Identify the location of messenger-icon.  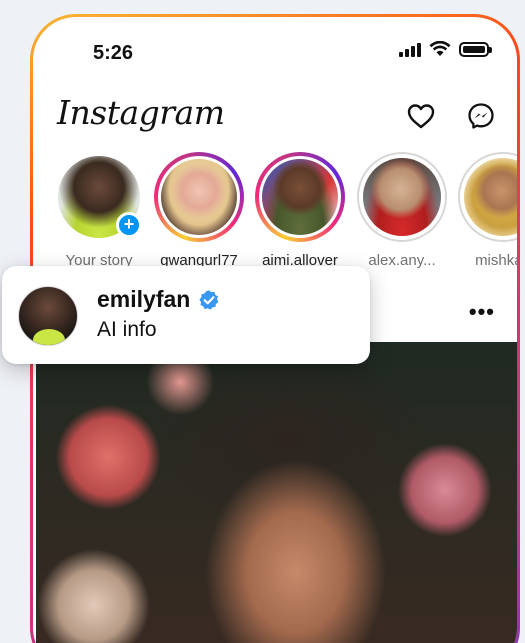
(481, 116).